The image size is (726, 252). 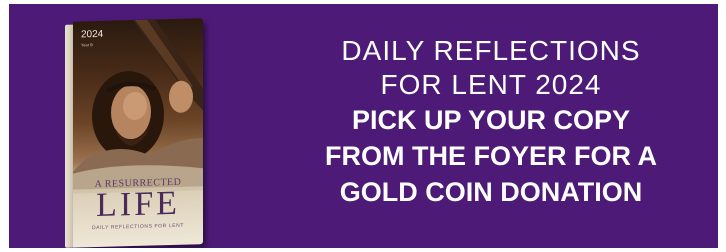 I want to click on message-line-2: FROM THE FOYER FOR A, so click(x=491, y=156).